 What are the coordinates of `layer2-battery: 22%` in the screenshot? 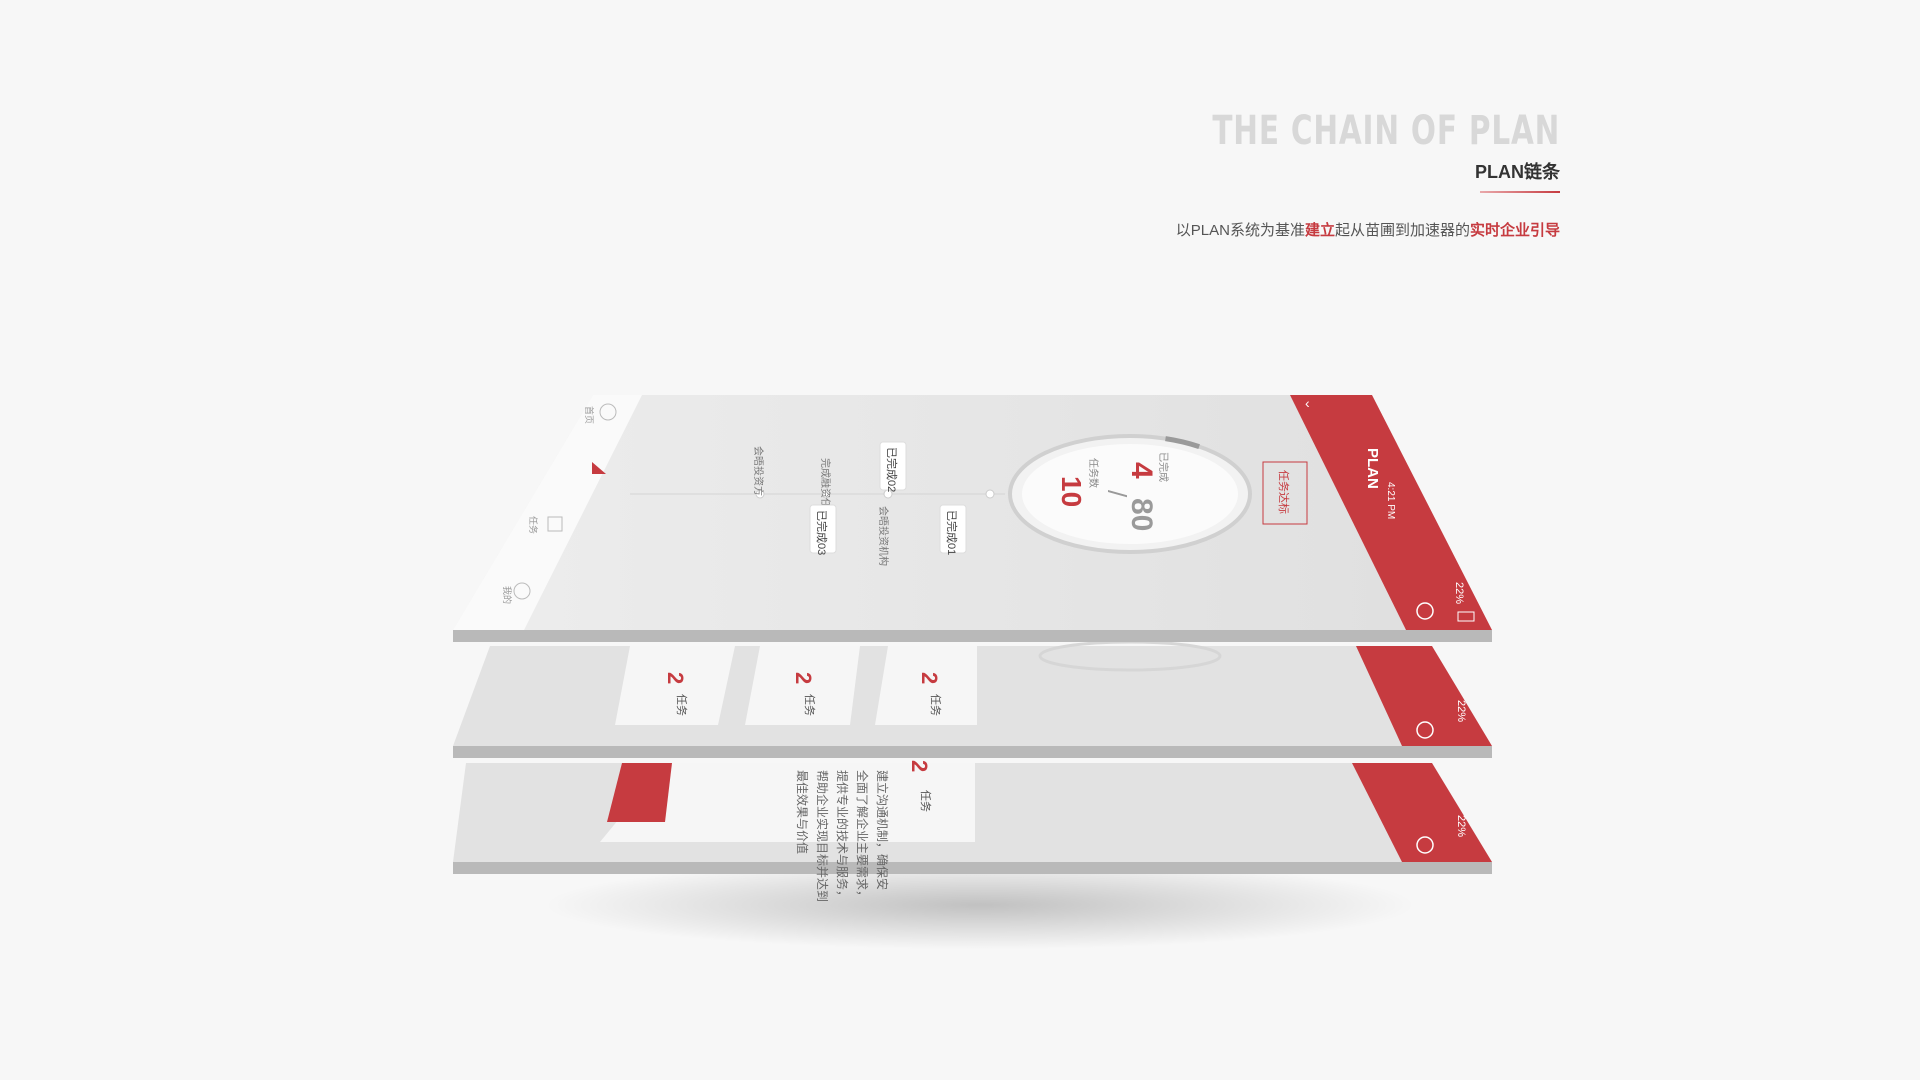 It's located at (1461, 711).